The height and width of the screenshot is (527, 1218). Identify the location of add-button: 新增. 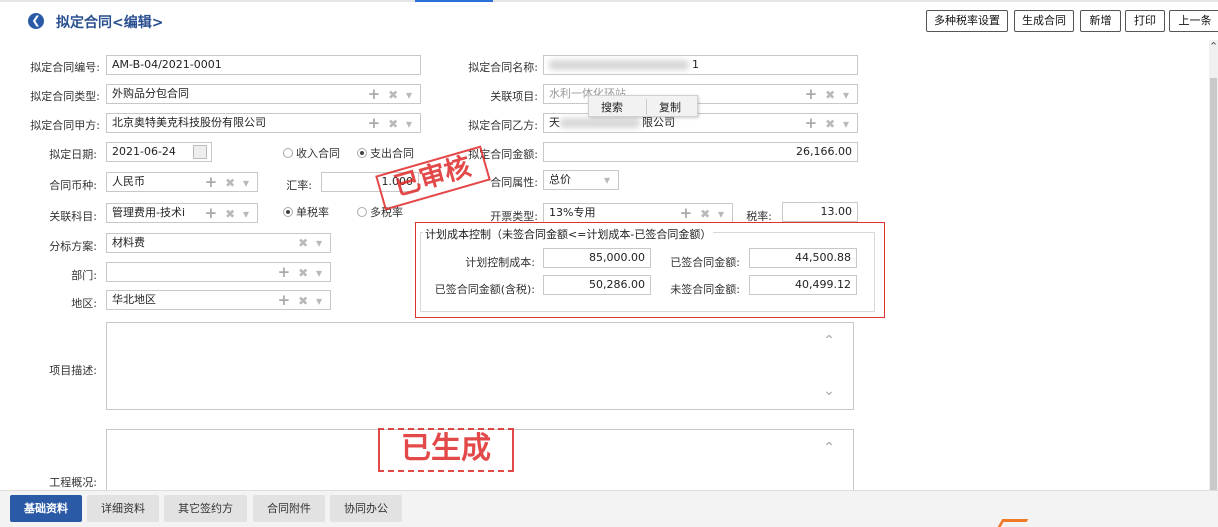
(1100, 21).